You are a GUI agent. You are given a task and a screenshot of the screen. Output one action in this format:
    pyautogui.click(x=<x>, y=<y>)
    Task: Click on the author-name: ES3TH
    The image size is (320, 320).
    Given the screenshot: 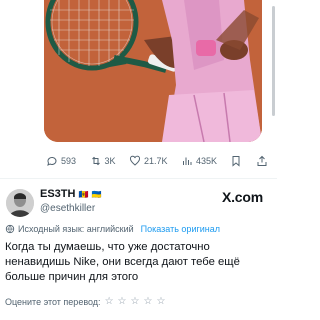 What is the action you would take?
    pyautogui.click(x=58, y=194)
    